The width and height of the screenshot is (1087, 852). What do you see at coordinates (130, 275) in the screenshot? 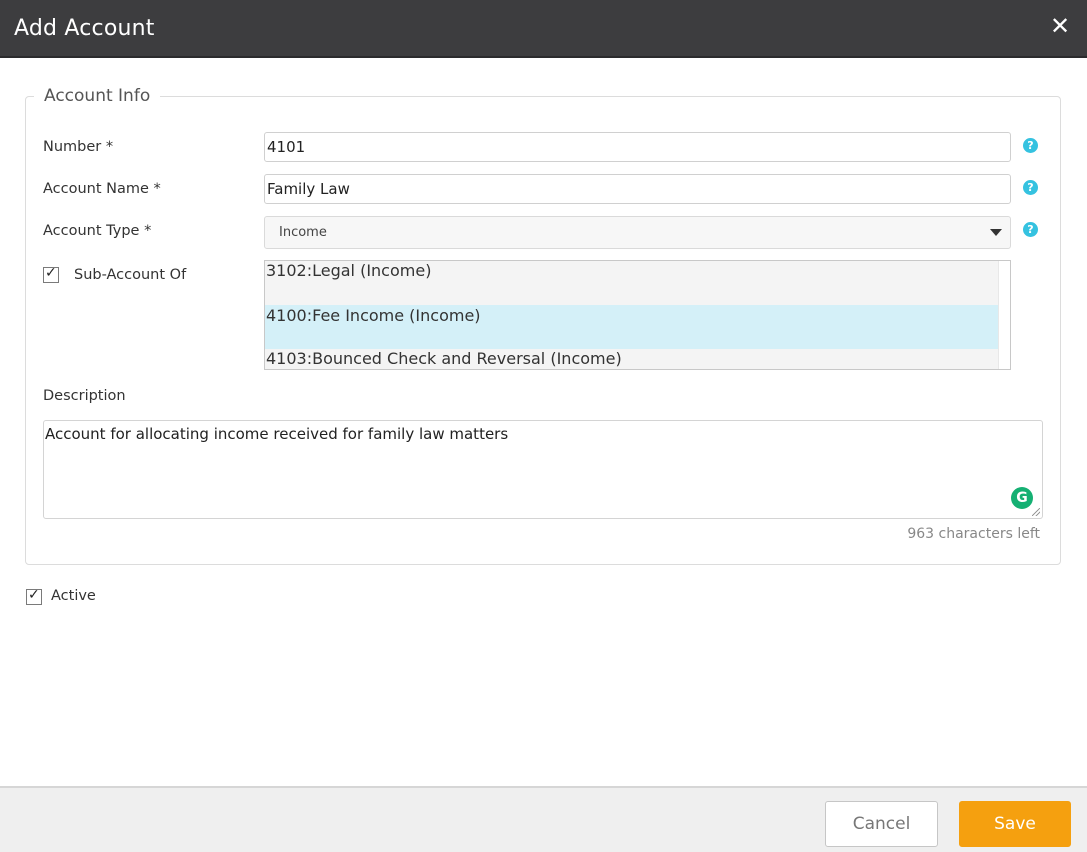
I see `sub-account-label: Sub-Account Of` at bounding box center [130, 275].